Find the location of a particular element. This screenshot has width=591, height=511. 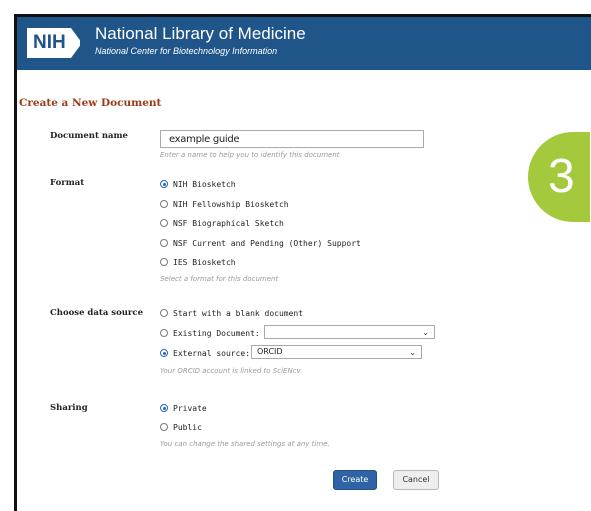

nih-logo-text: NIH is located at coordinates (49, 43).